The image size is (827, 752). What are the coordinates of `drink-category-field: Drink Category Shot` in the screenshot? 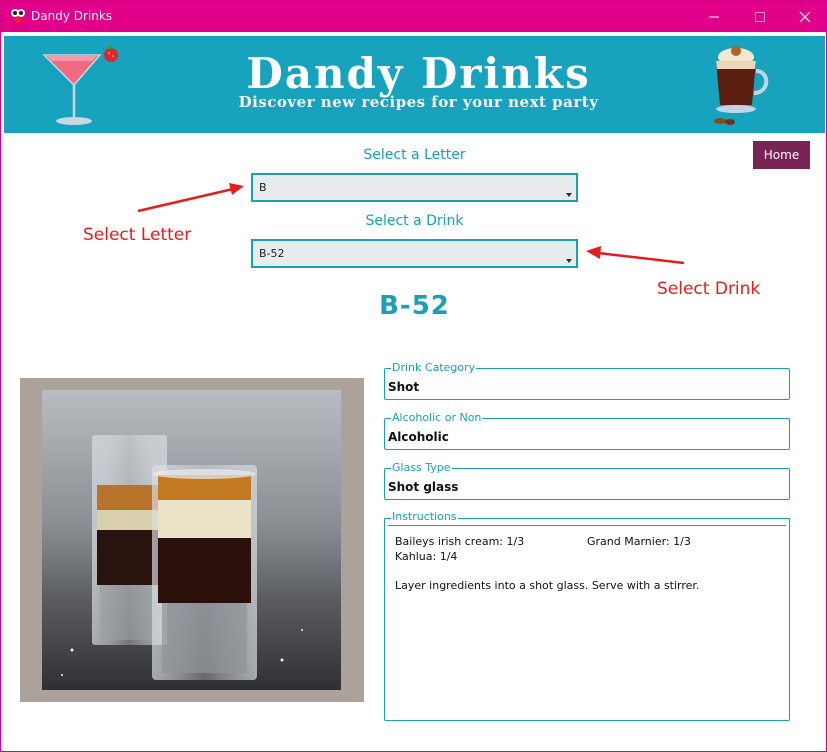 It's located at (587, 380).